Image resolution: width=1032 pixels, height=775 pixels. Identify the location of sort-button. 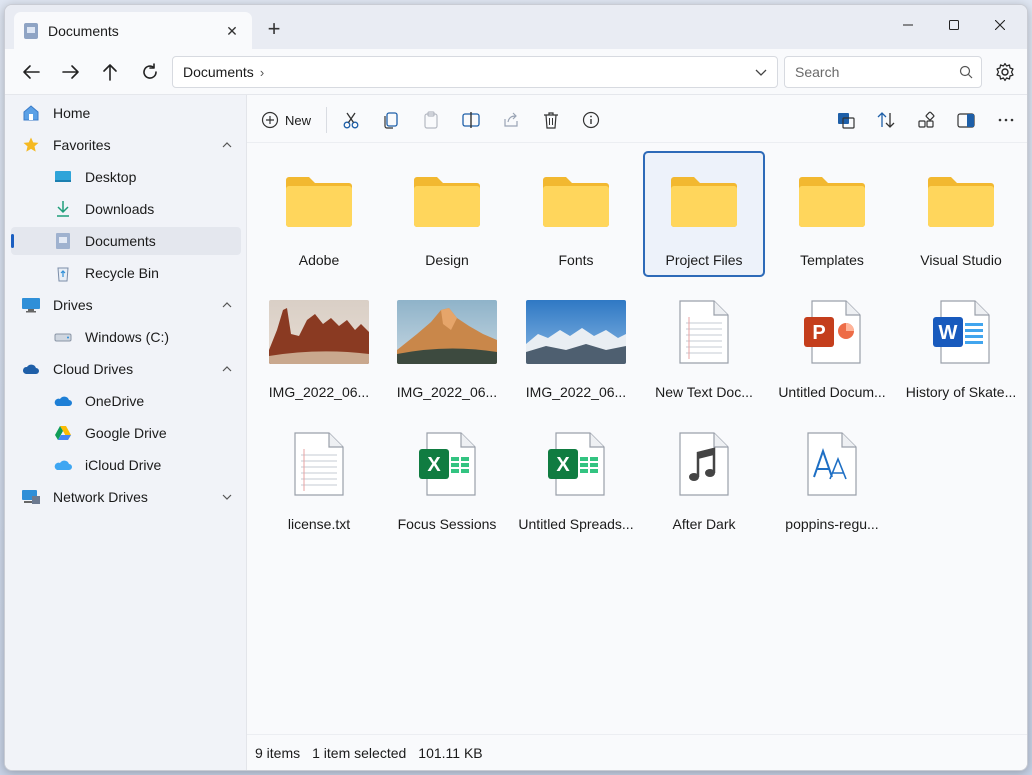
(886, 120).